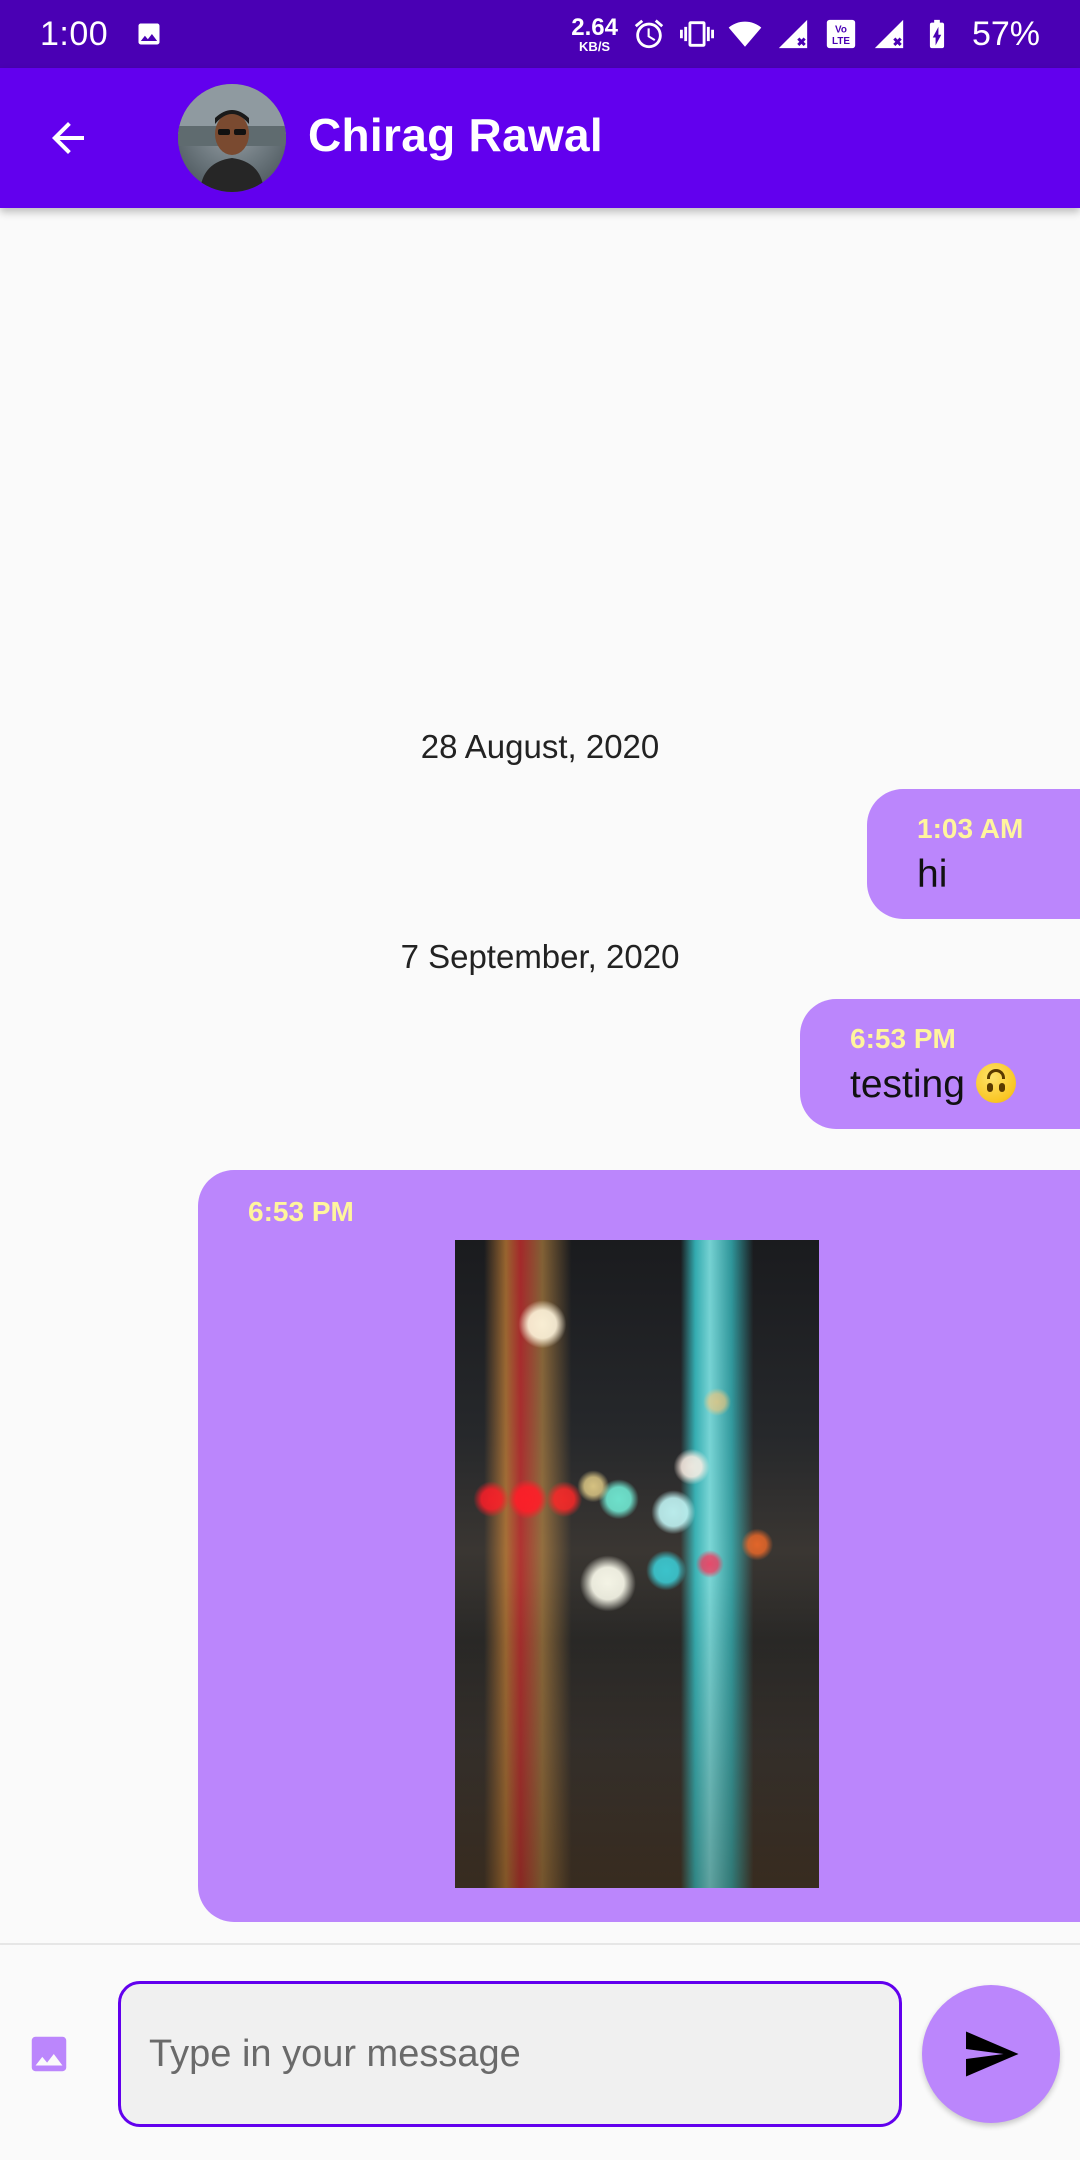 This screenshot has height=2160, width=1080. I want to click on contact-name: Chirag Rawal, so click(455, 135).